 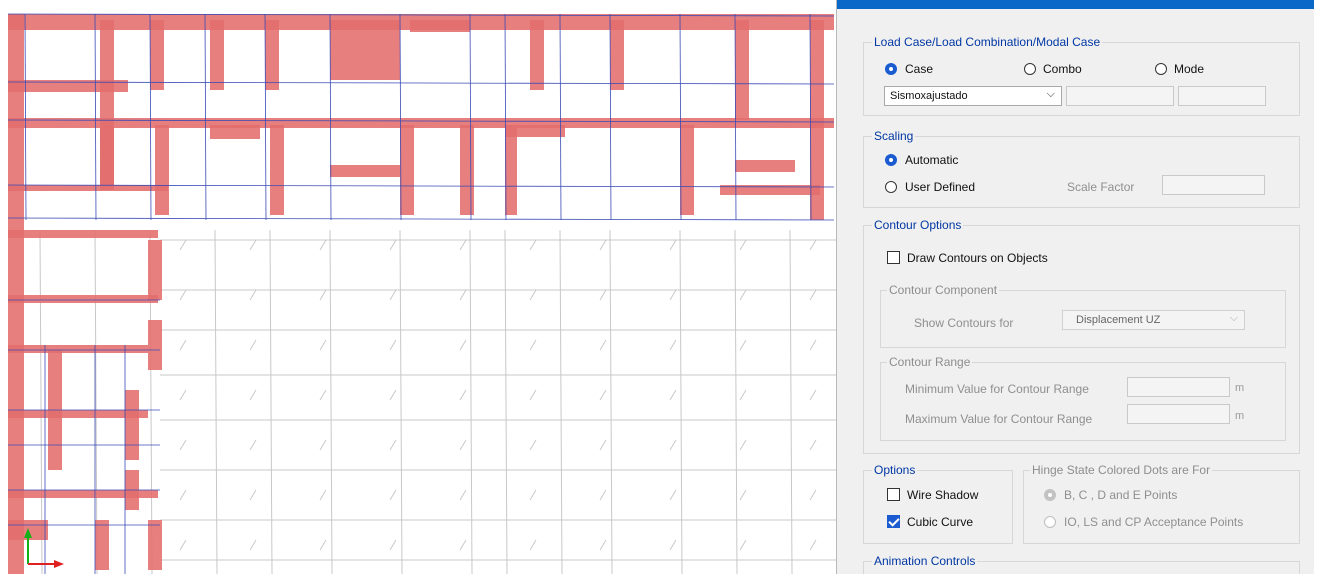 I want to click on scaling-legend: Scaling, so click(x=894, y=136).